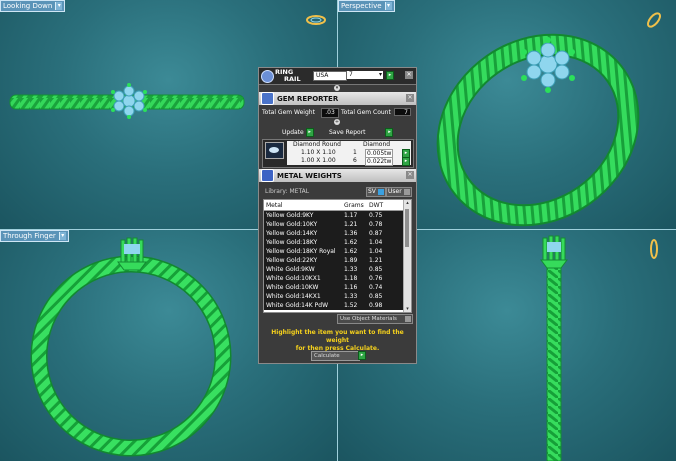 This screenshot has height=461, width=676. Describe the element at coordinates (290, 269) in the screenshot. I see `cell-metal: White Gold:9KW` at that location.